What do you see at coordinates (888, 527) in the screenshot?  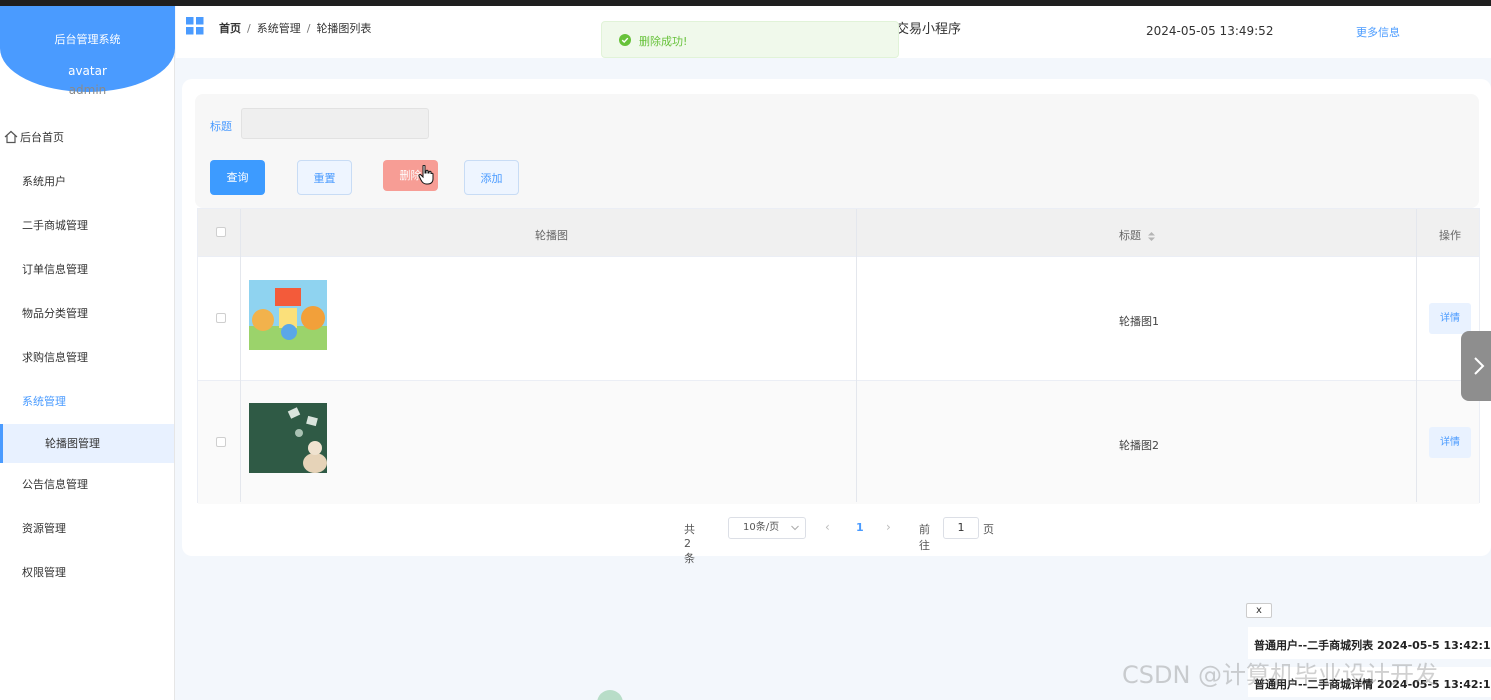 I see `next-page-button: ›` at bounding box center [888, 527].